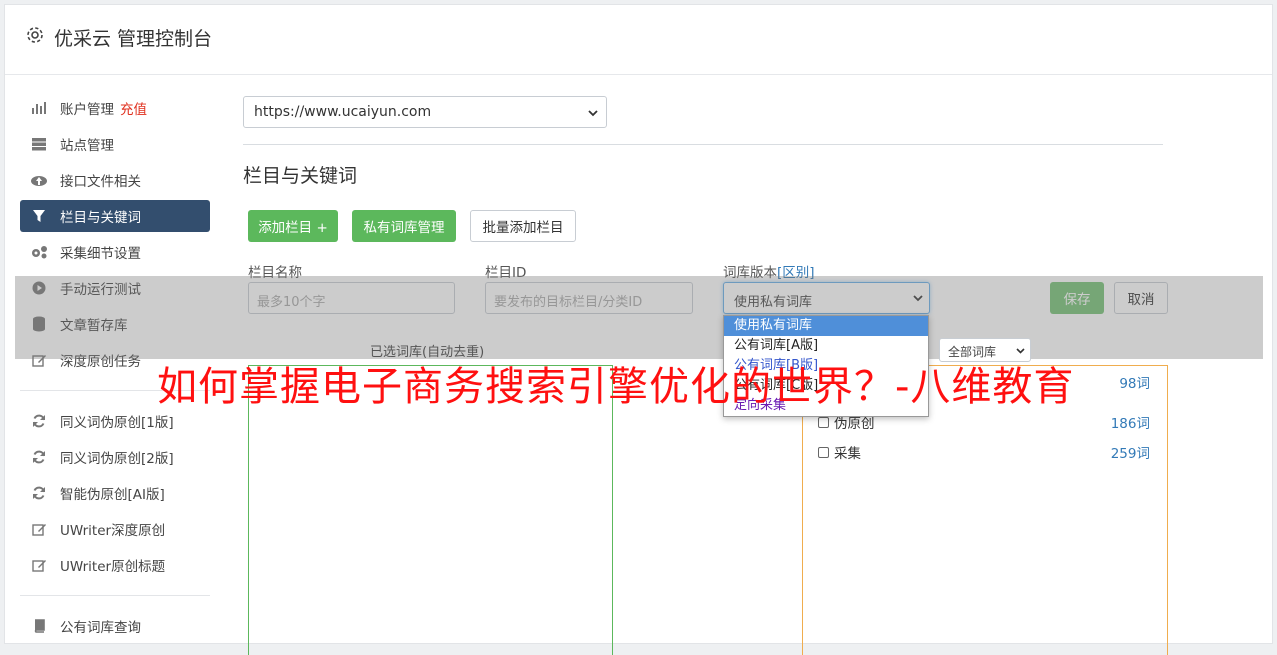 The width and height of the screenshot is (1277, 655). I want to click on sidebar-item-uwriter-title: UWriter原创标题, so click(115, 565).